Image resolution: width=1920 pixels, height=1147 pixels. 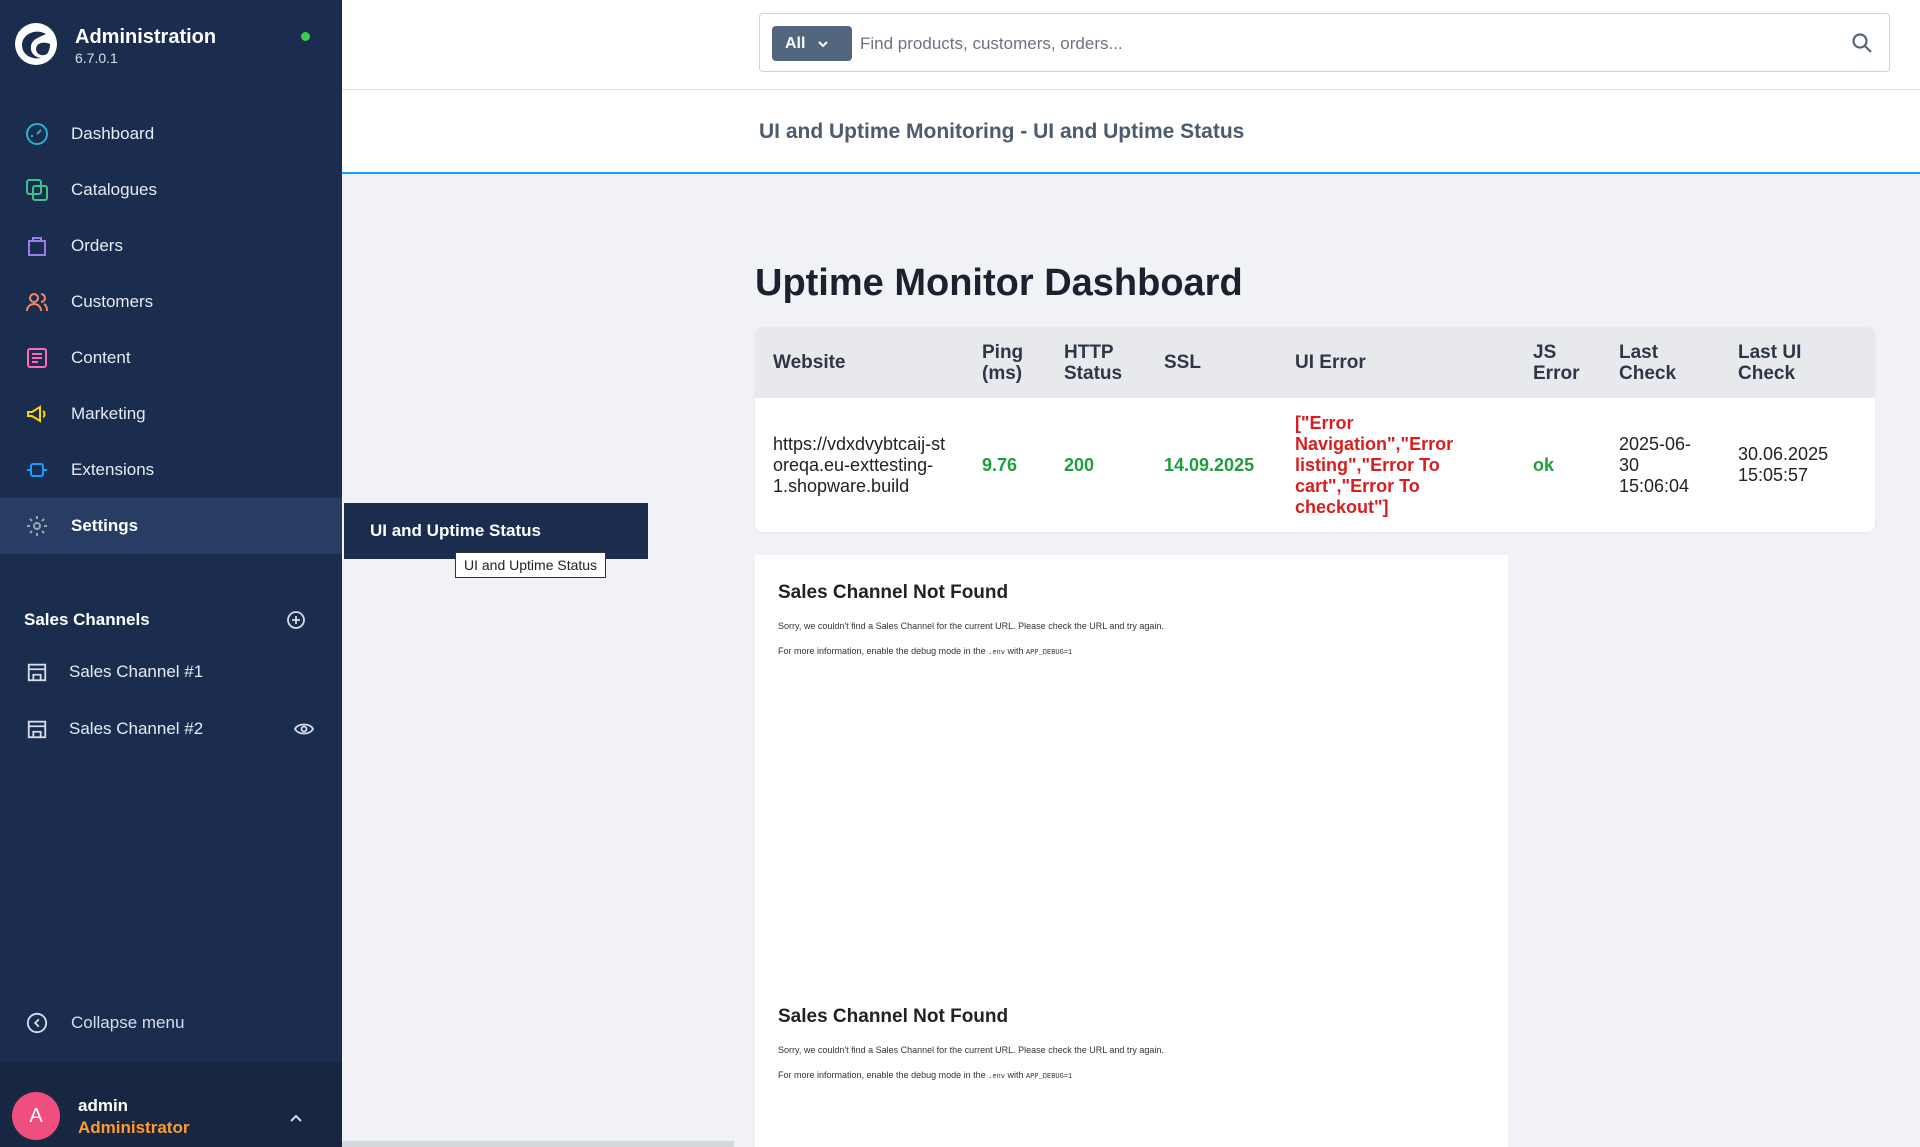 What do you see at coordinates (113, 133) in the screenshot?
I see `nav-label: Dashboard` at bounding box center [113, 133].